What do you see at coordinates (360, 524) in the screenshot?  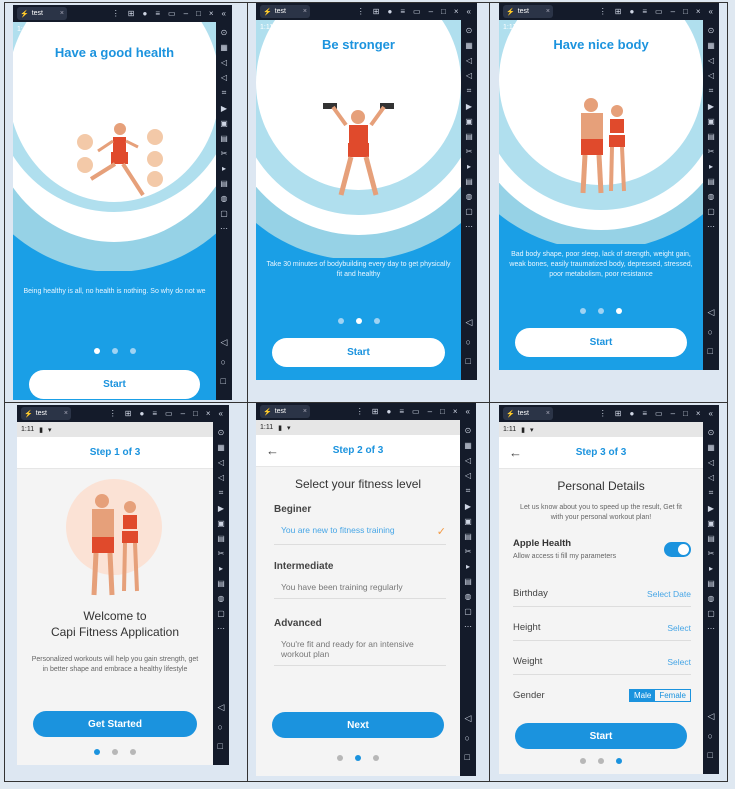 I see `level-beginner: Beginer You are new to fitness training ✓` at bounding box center [360, 524].